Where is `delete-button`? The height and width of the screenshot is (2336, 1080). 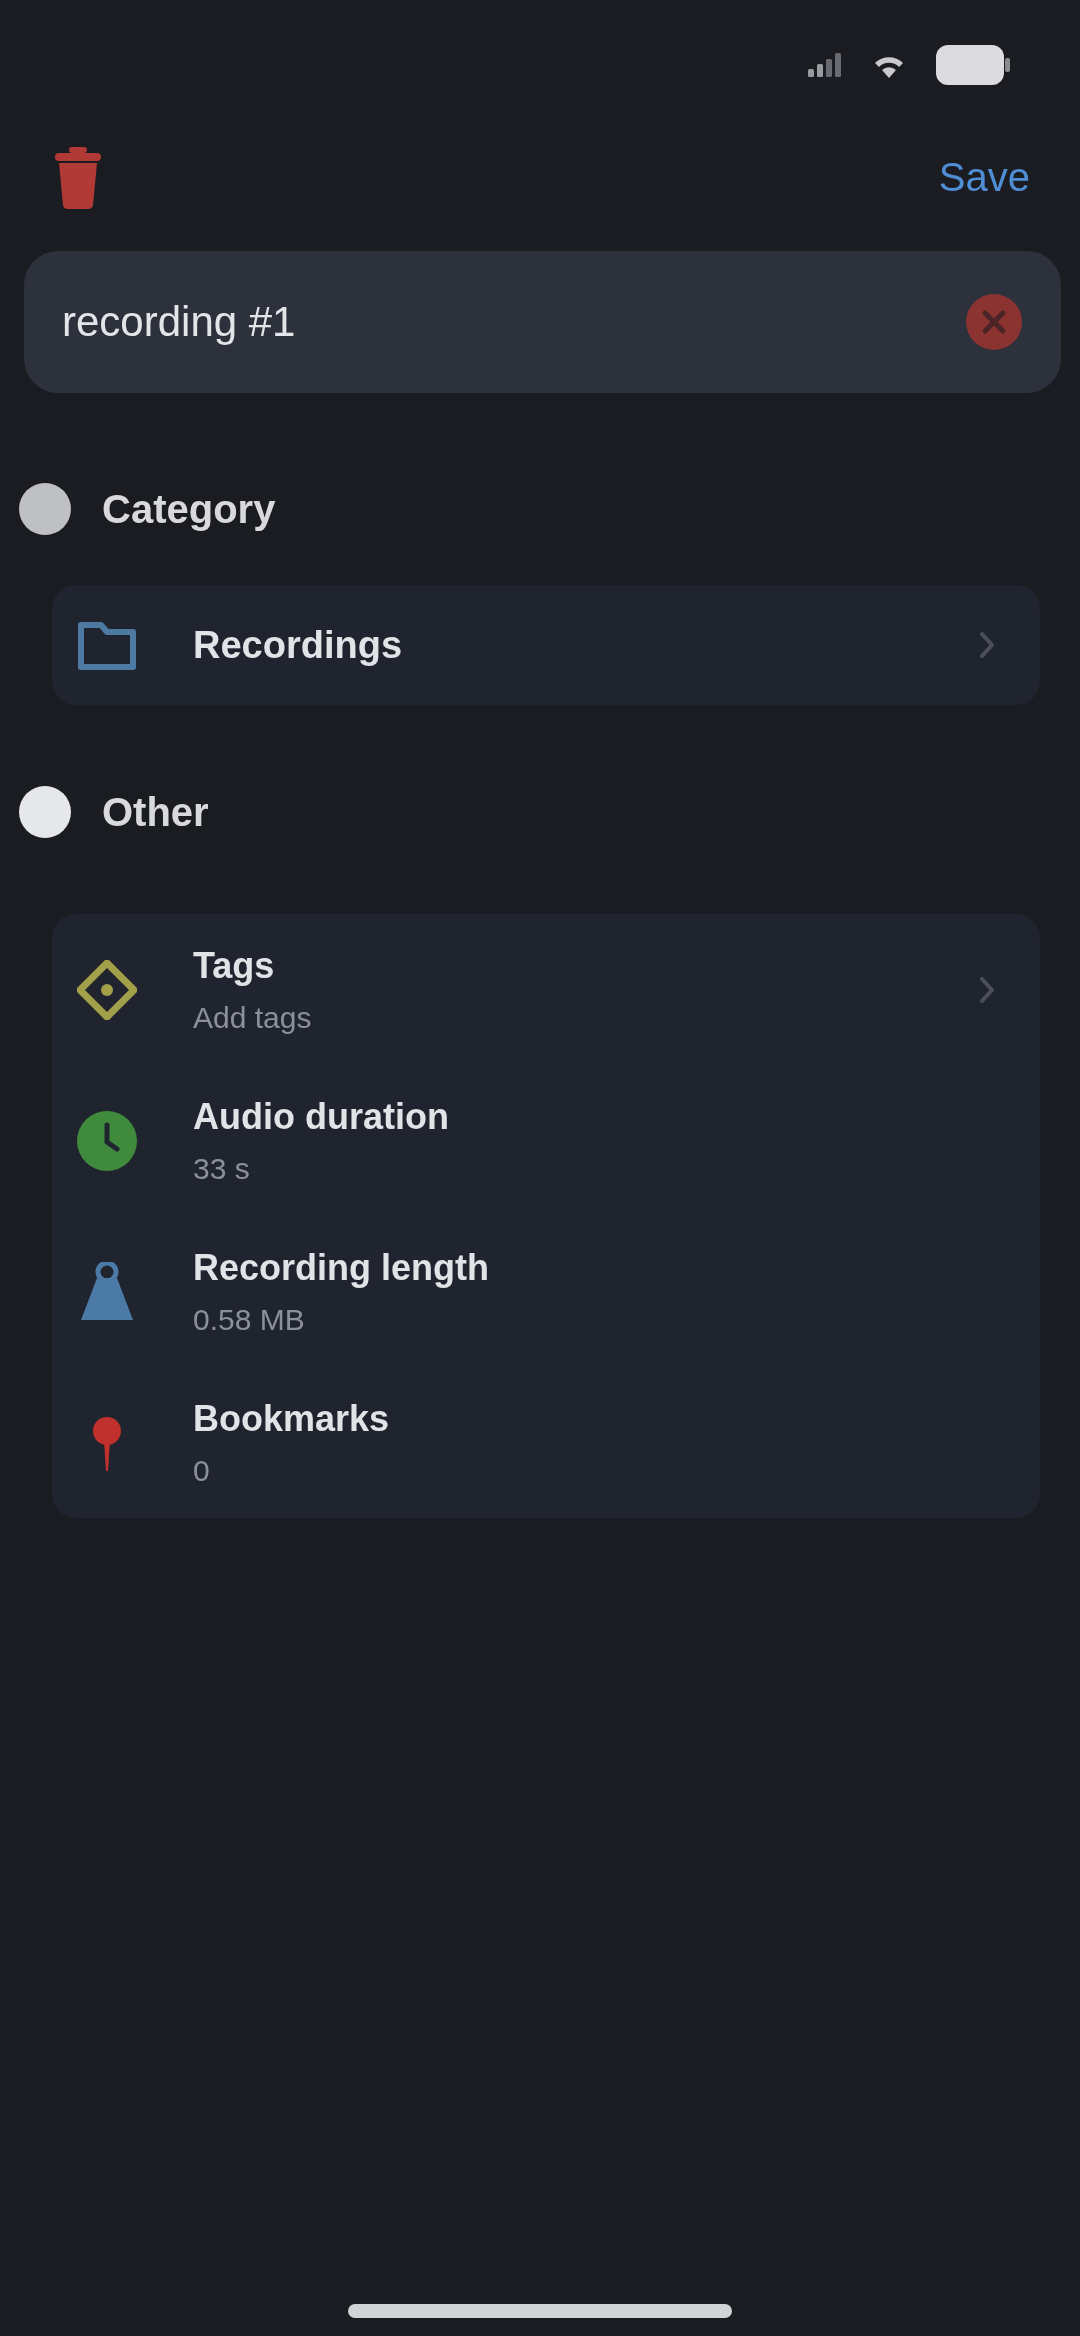
delete-button is located at coordinates (78, 177).